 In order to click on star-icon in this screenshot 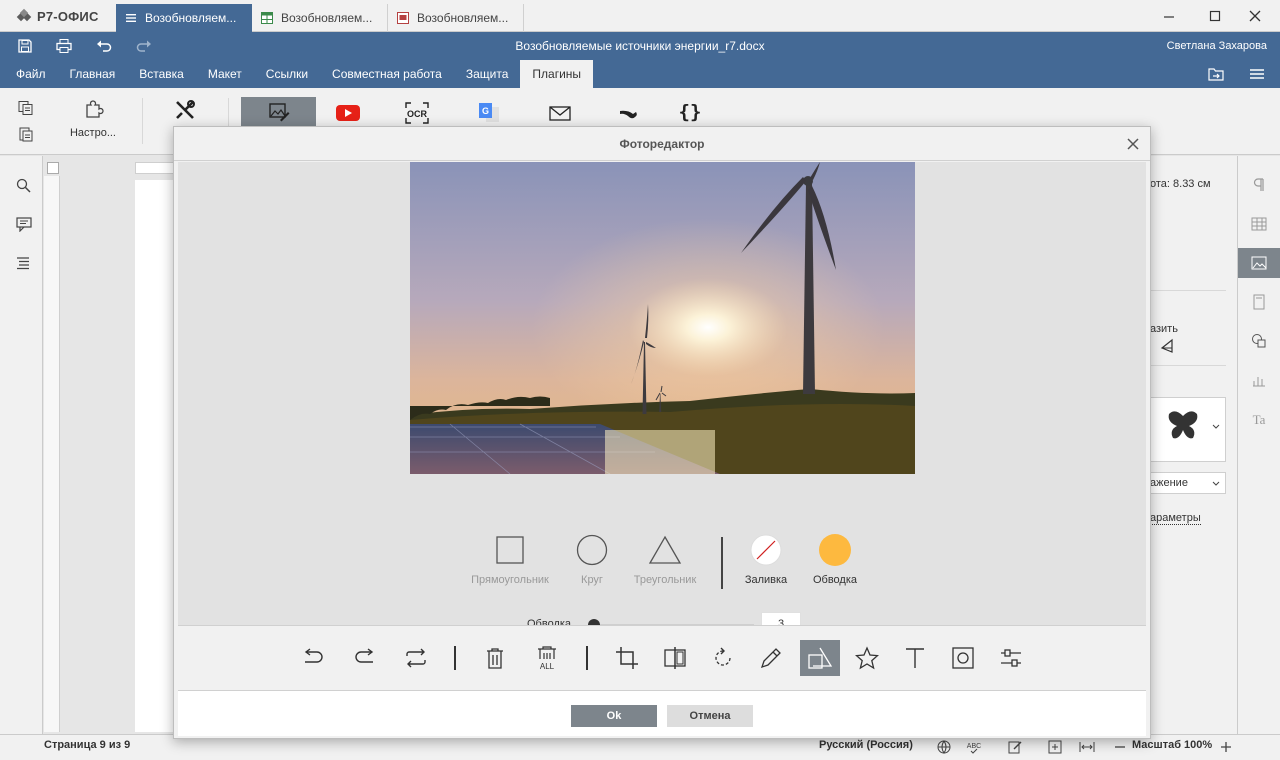, I will do `click(867, 658)`.